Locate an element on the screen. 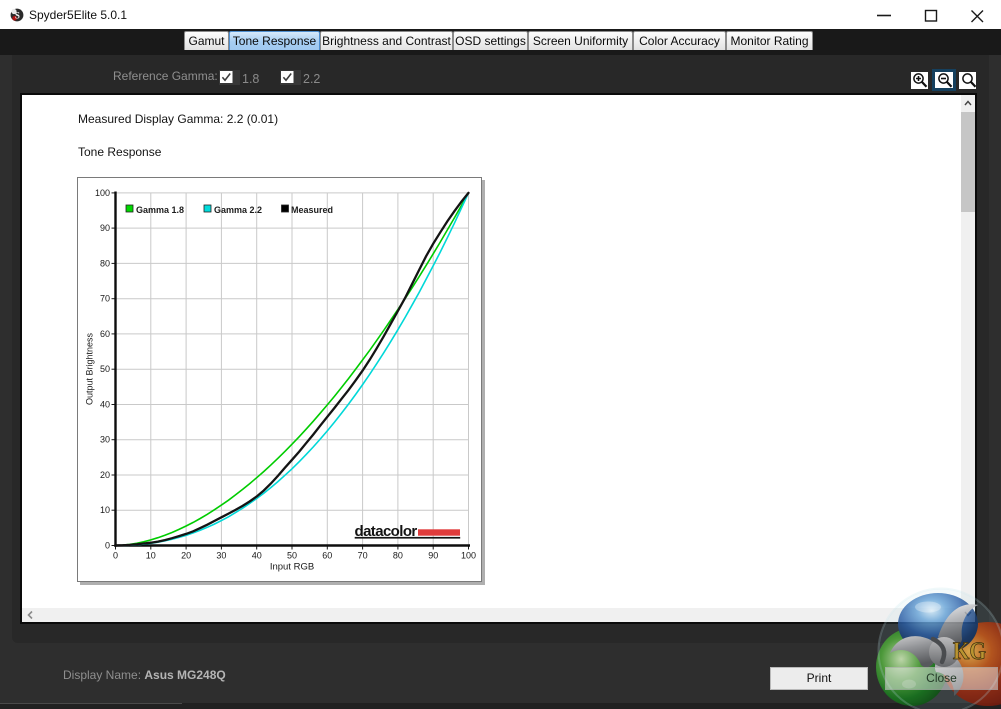 This screenshot has height=709, width=1001. svg-text: S is located at coordinates (17, 15).